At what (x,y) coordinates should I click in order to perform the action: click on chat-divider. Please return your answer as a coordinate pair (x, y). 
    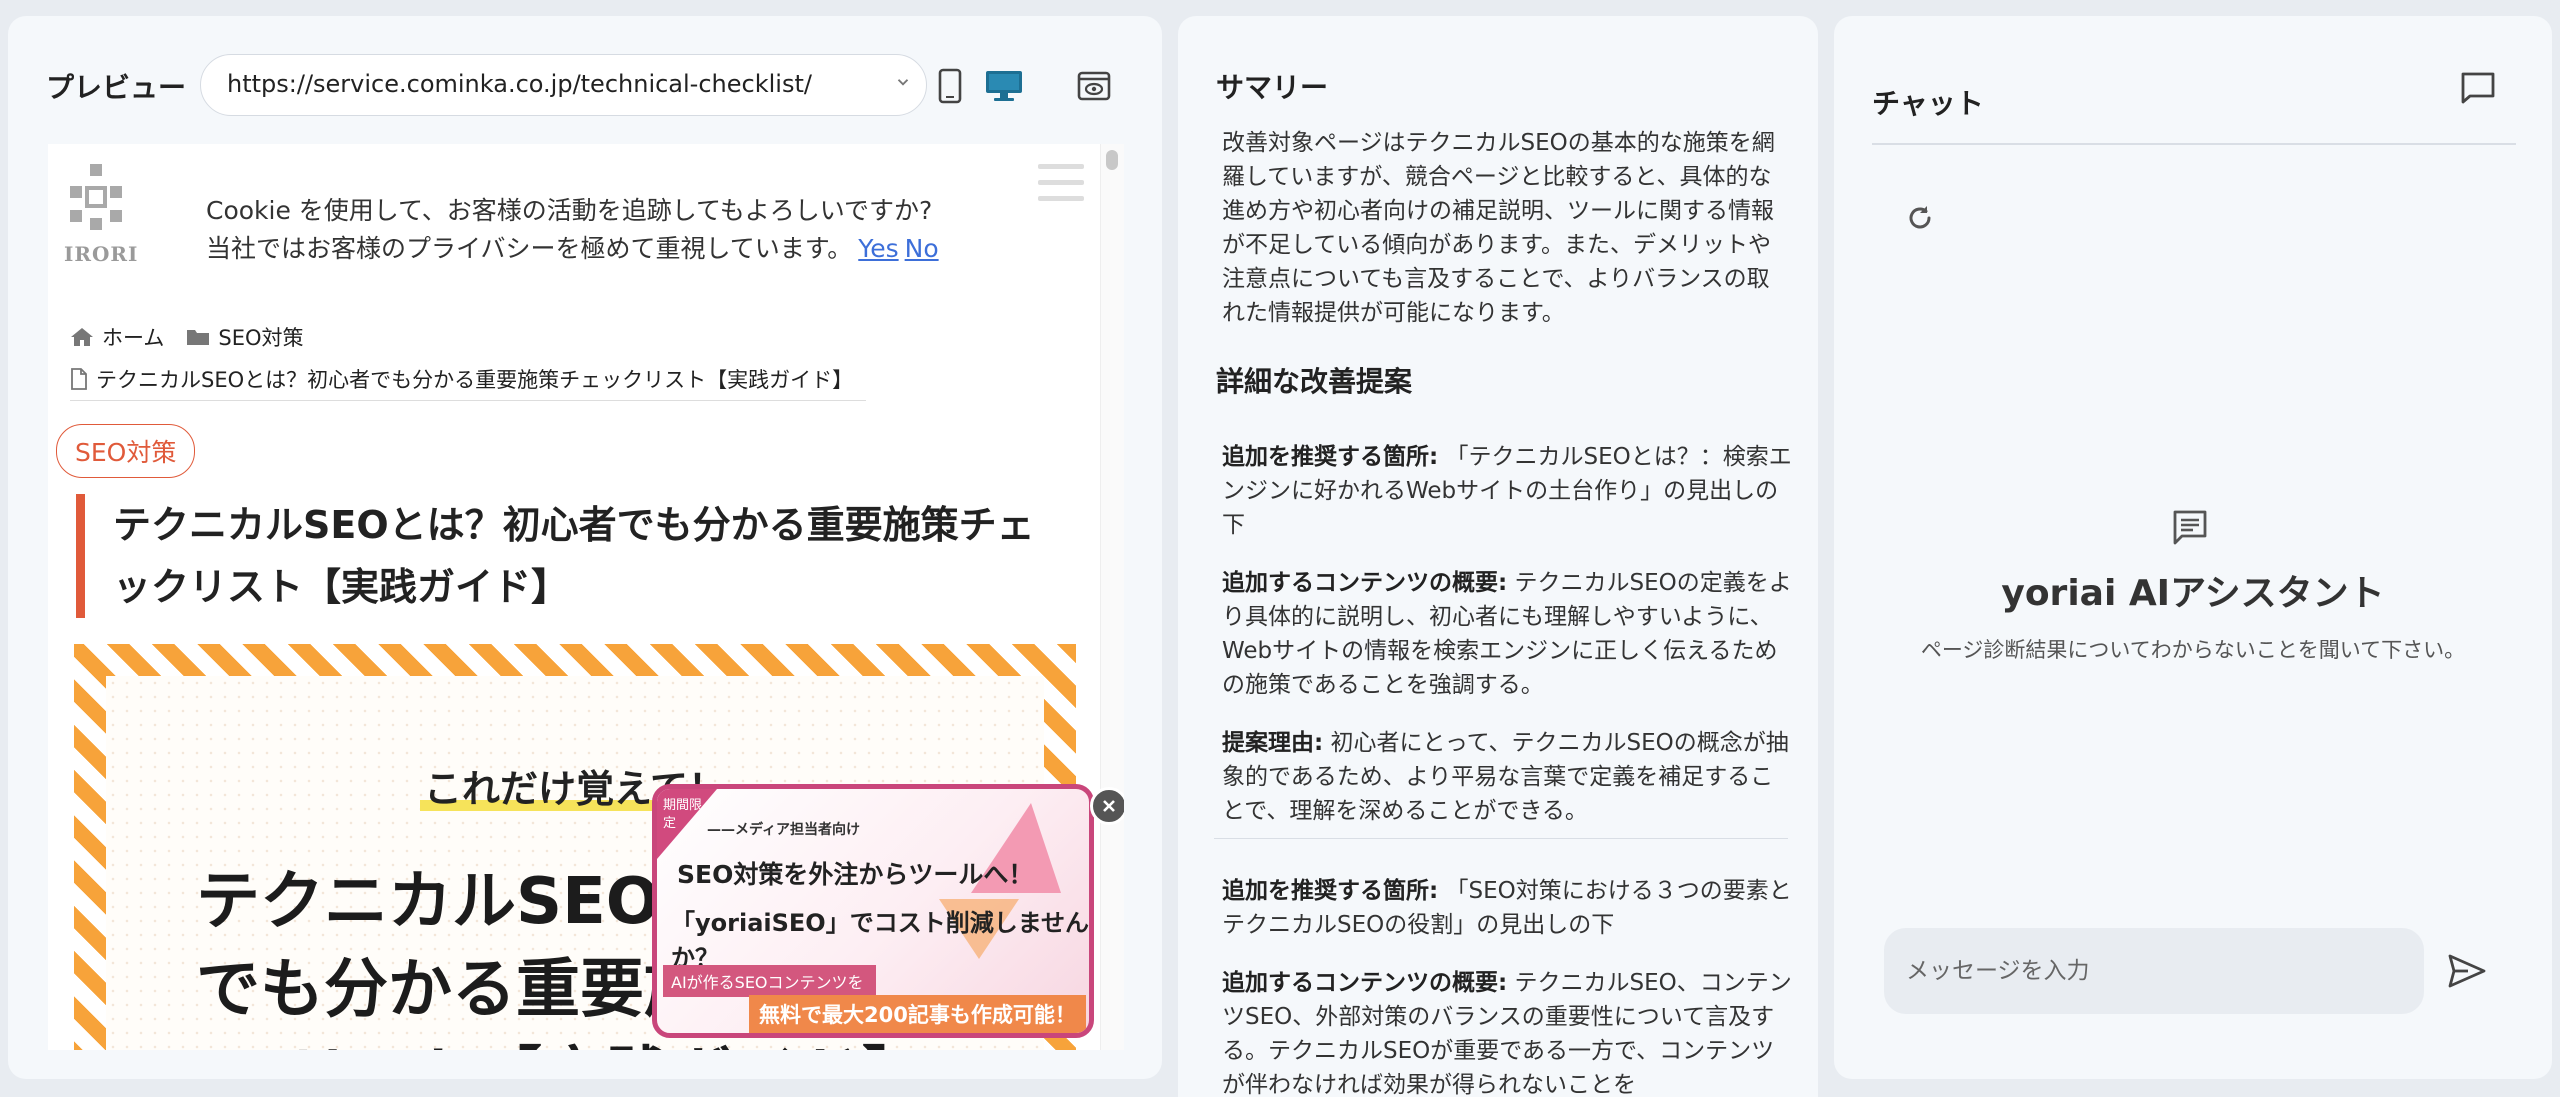
    Looking at the image, I should click on (2194, 144).